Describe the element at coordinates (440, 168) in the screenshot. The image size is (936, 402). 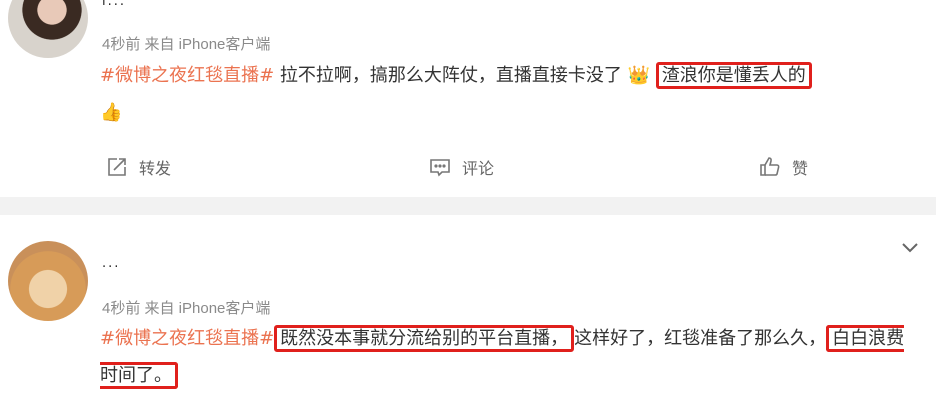
I see `comment-icon` at that location.